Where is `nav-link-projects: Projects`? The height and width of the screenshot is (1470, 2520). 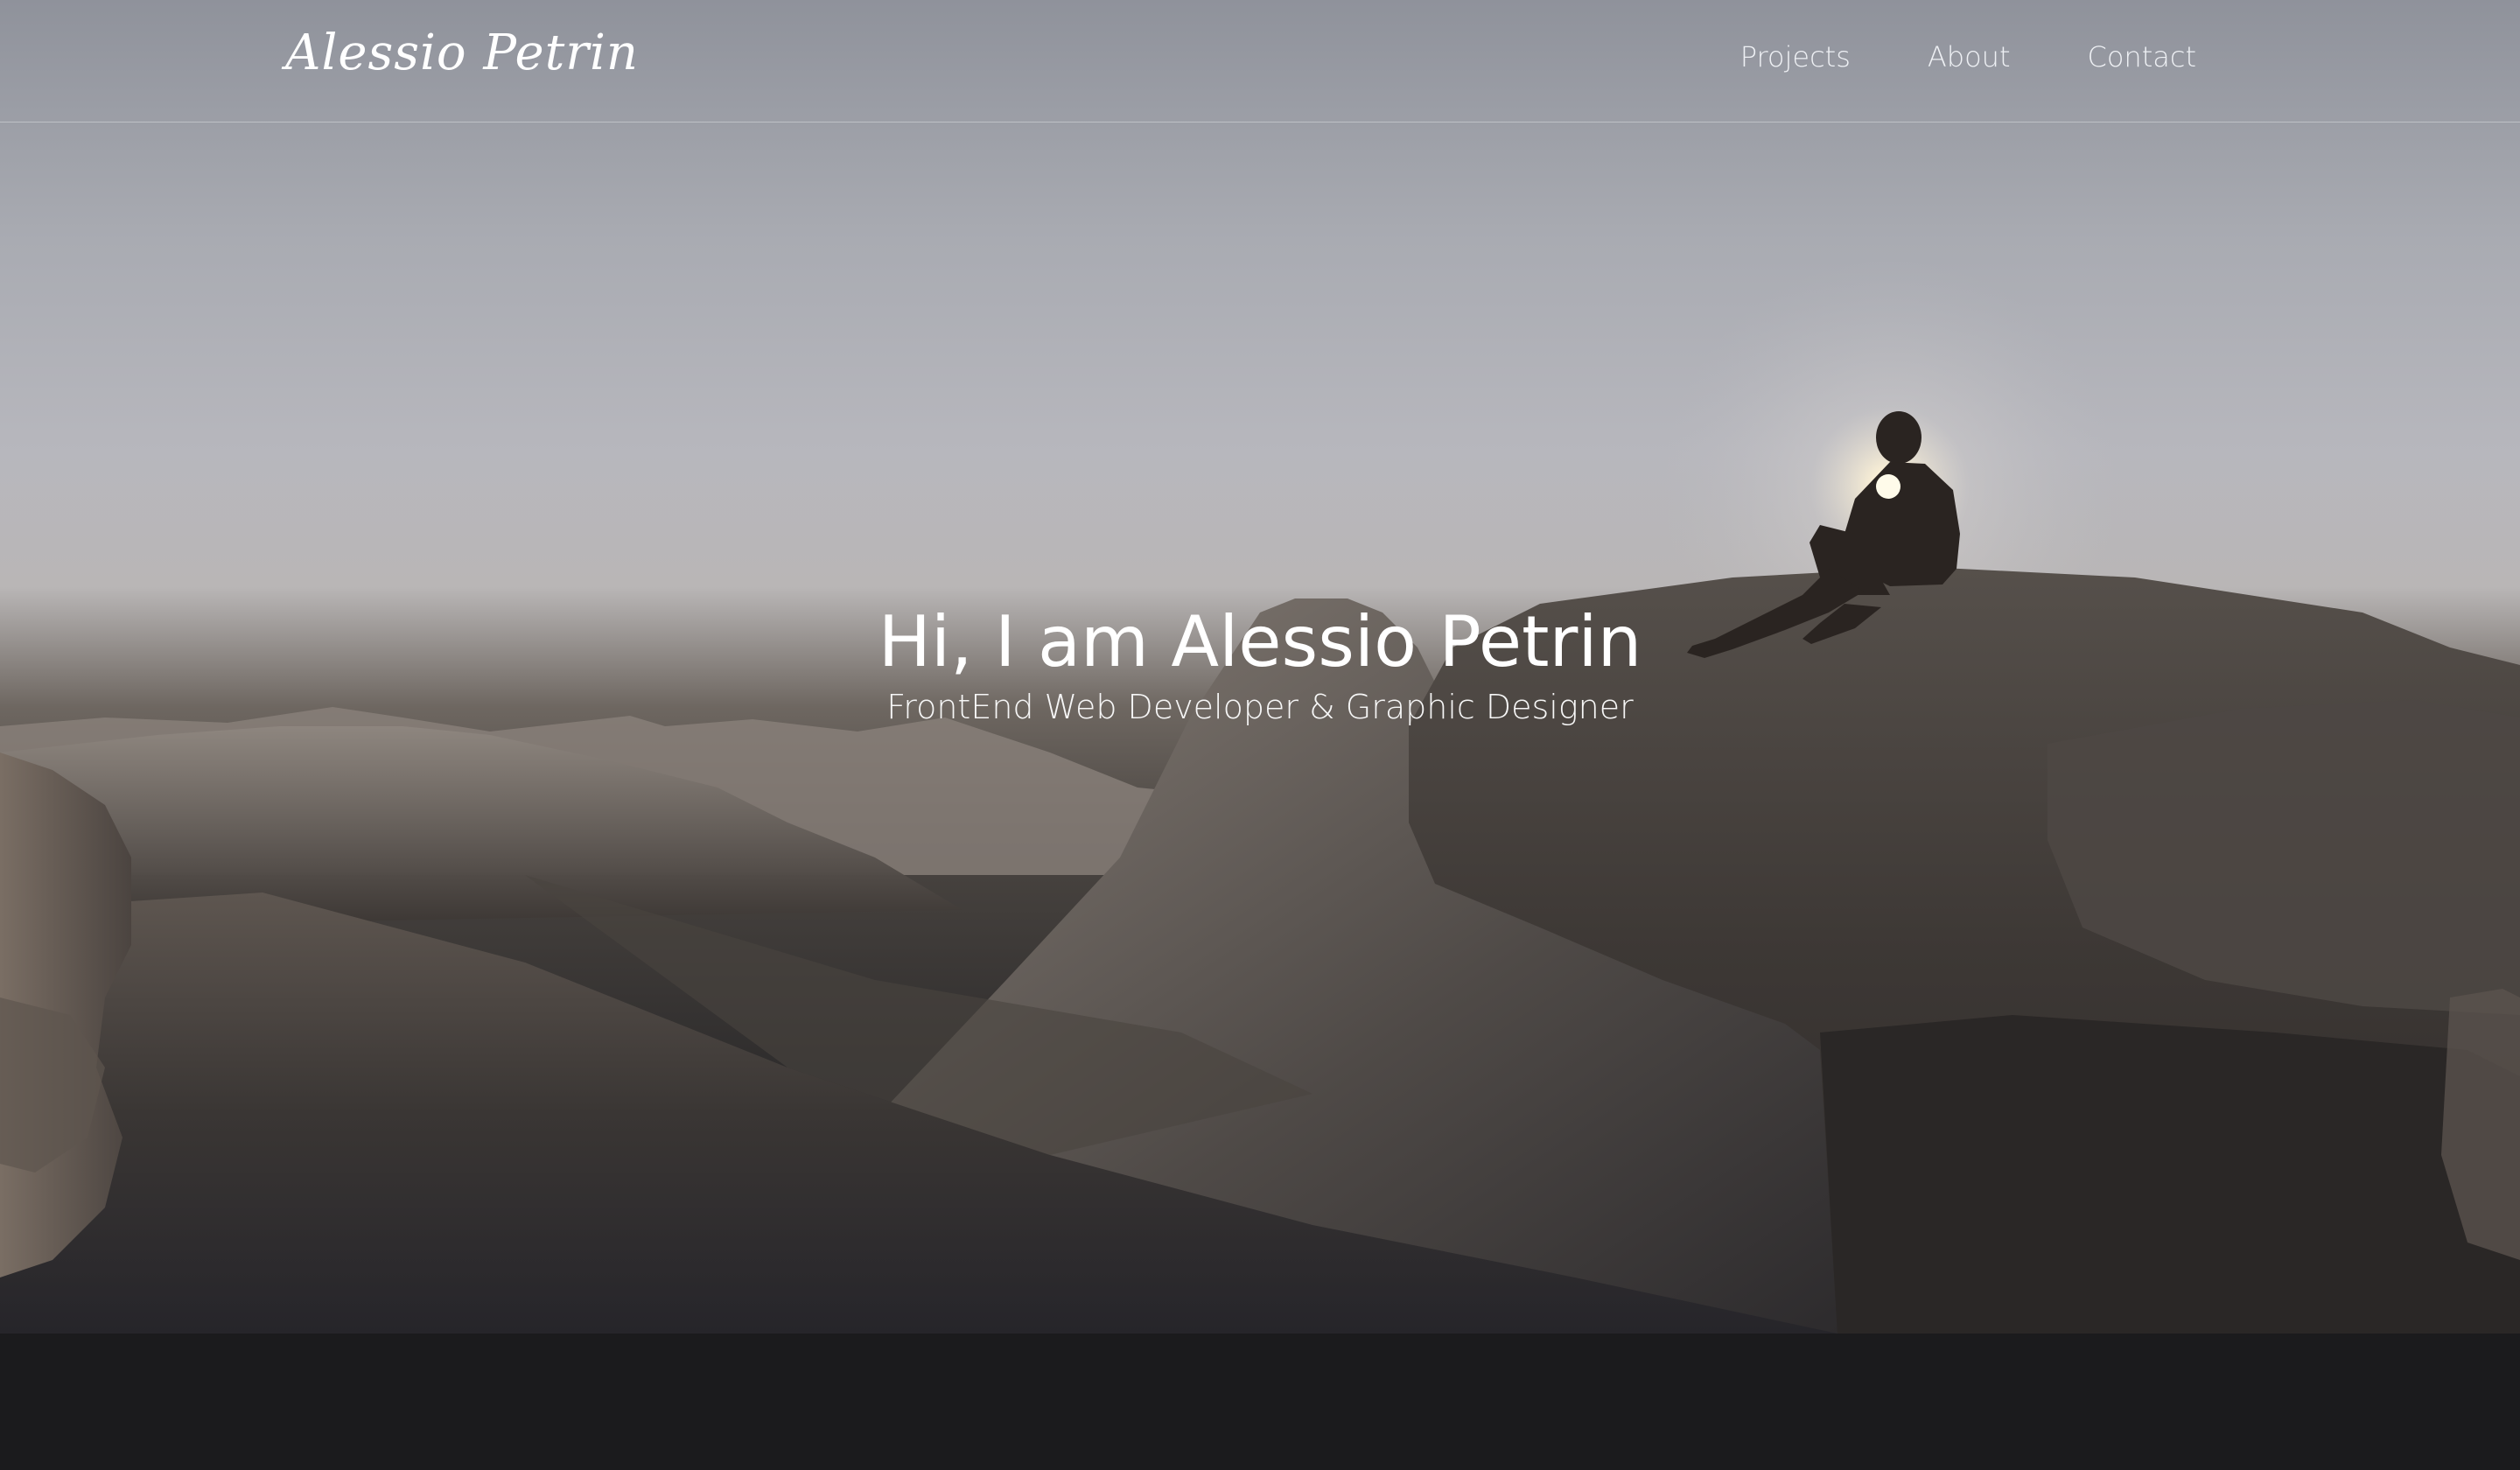 nav-link-projects: Projects is located at coordinates (1795, 57).